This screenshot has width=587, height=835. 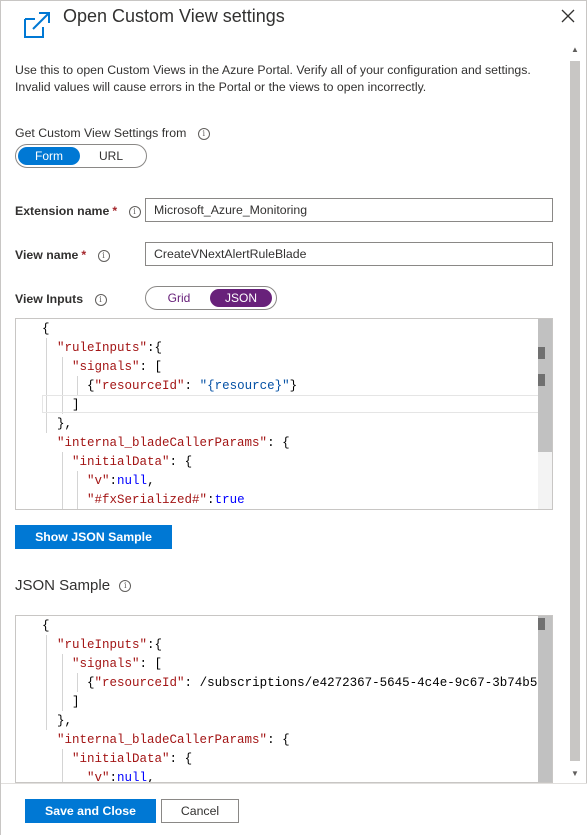 I want to click on cancel-button: Cancel, so click(x=200, y=811).